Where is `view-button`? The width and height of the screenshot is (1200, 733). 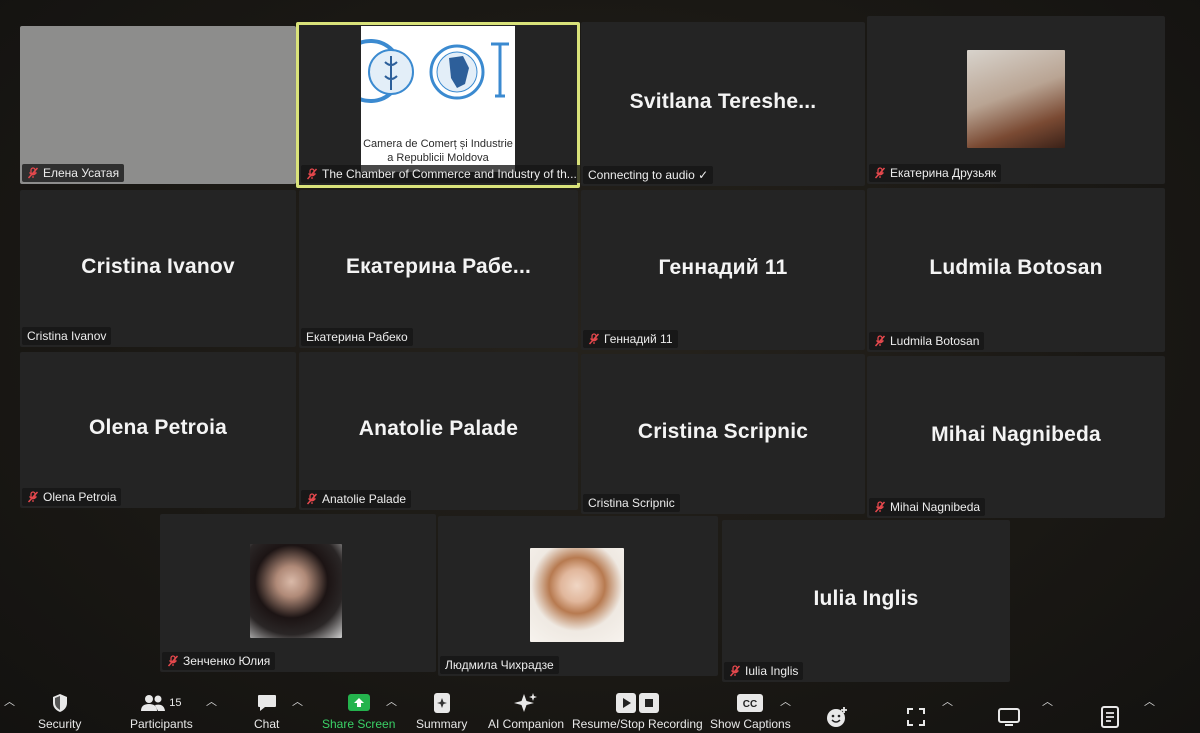 view-button is located at coordinates (916, 718).